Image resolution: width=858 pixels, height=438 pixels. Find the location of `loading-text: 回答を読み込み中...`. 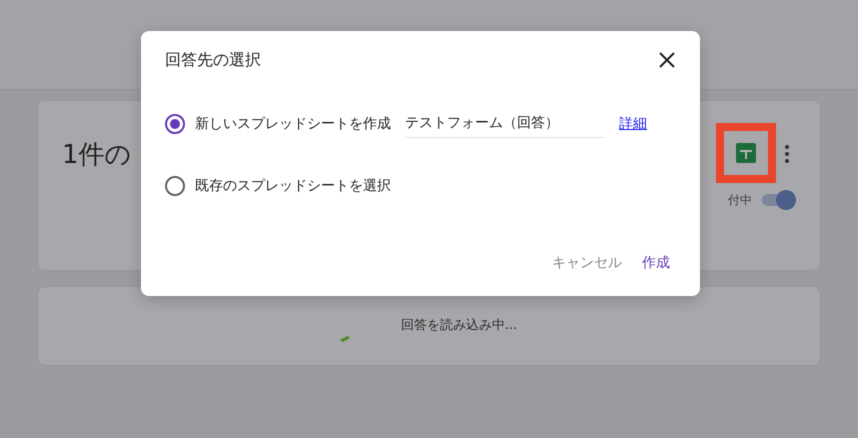

loading-text: 回答を読み込み中... is located at coordinates (459, 325).